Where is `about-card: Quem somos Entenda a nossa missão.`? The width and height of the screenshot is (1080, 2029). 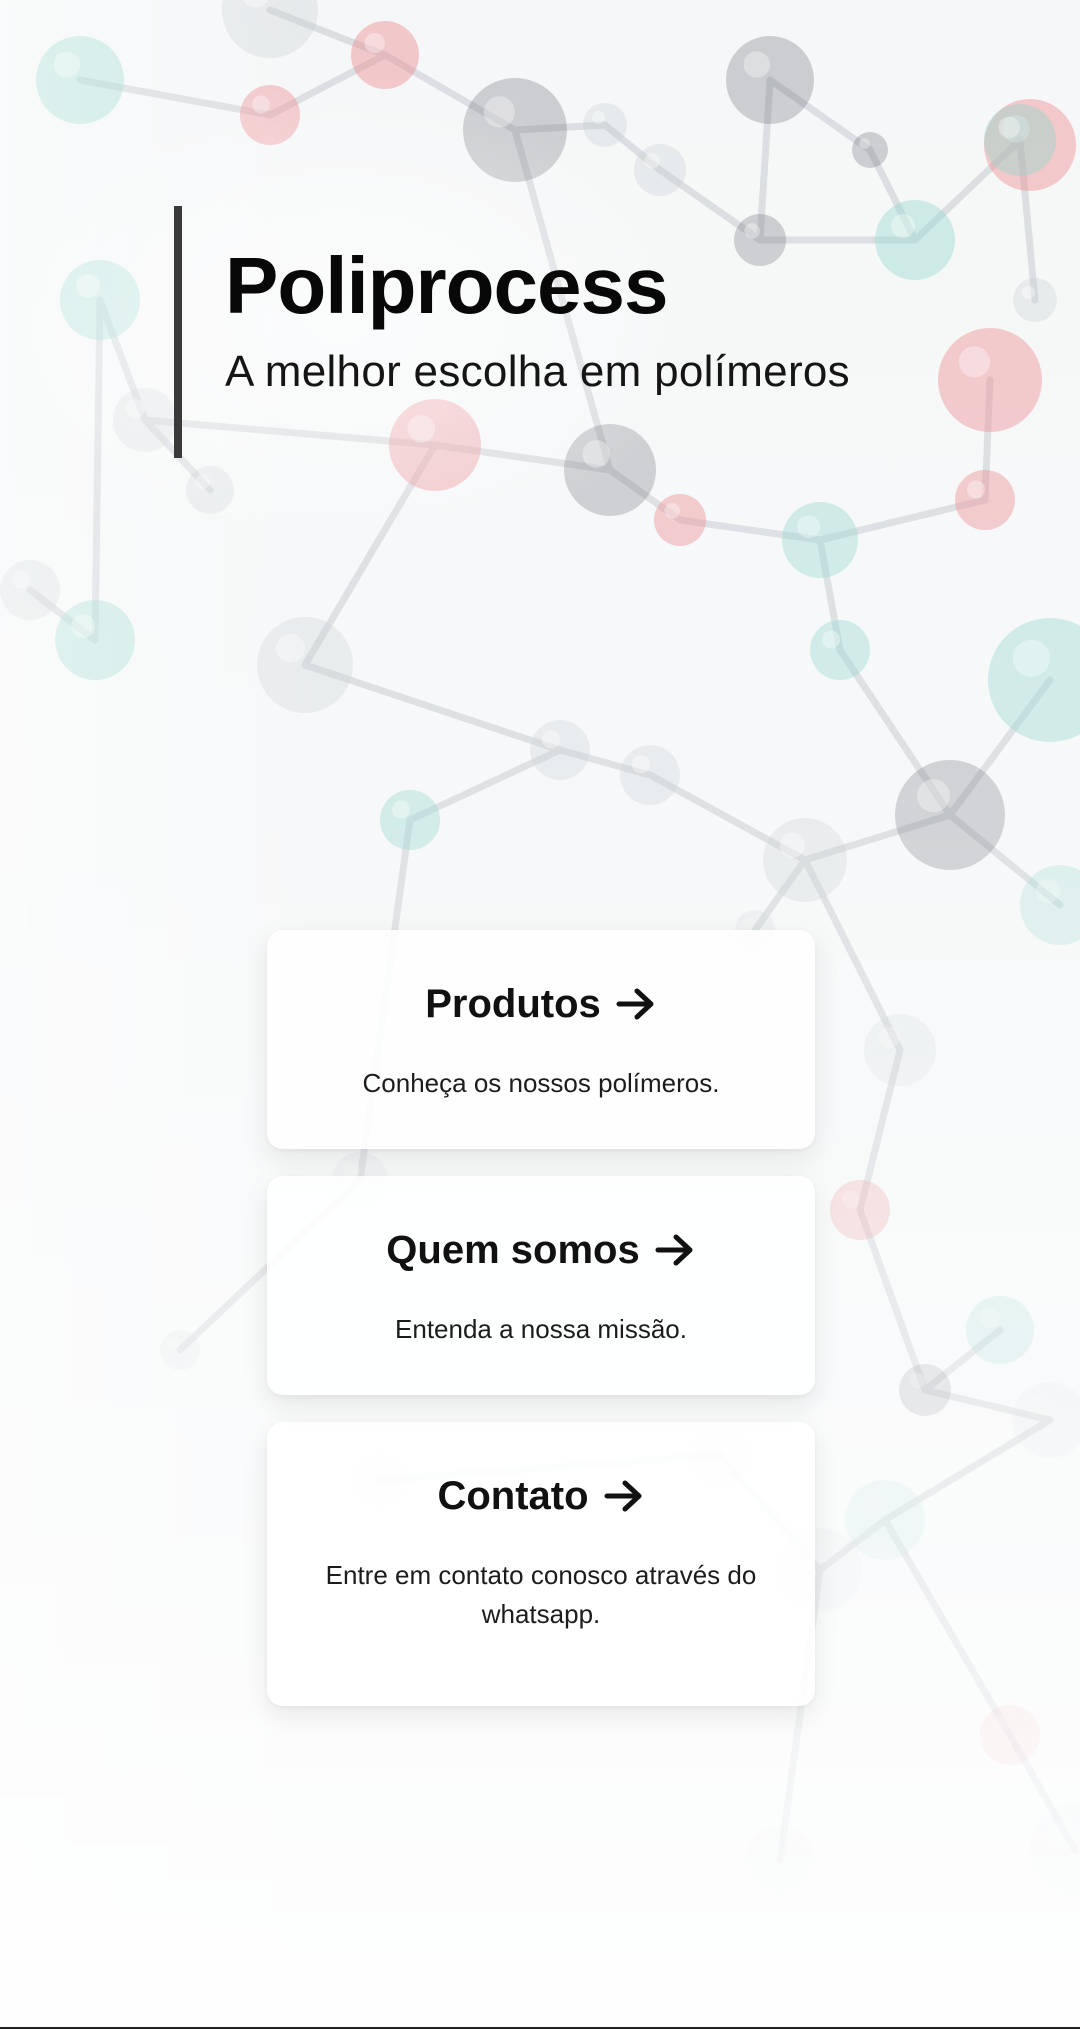
about-card: Quem somos Entenda a nossa missão. is located at coordinates (541, 1285).